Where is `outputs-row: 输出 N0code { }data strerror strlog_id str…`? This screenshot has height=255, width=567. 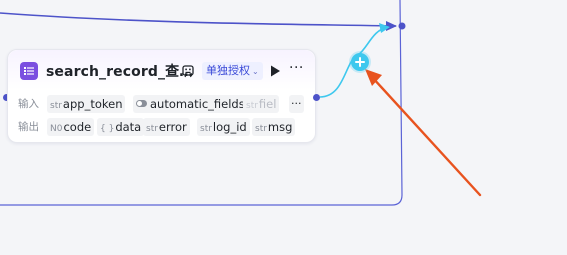
outputs-row: 输出 N0code { }data strerror strlog_id str… is located at coordinates (163, 127).